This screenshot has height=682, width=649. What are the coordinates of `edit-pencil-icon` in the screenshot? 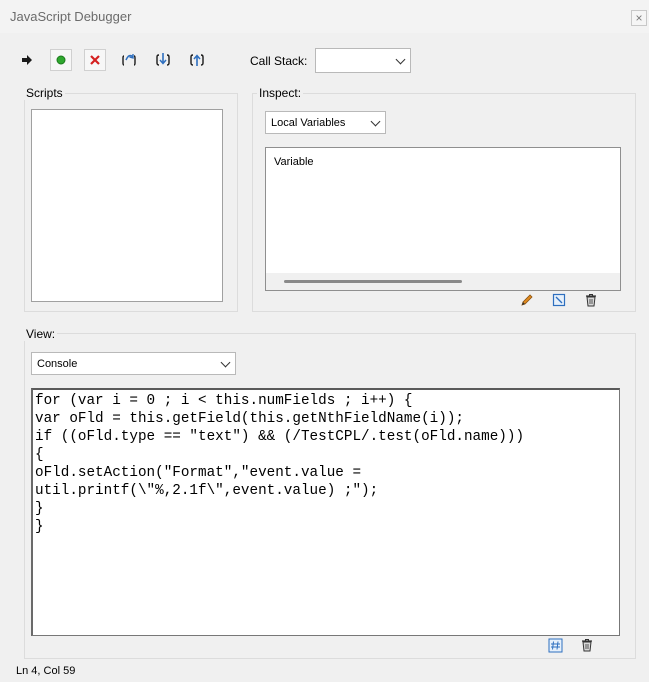 It's located at (527, 300).